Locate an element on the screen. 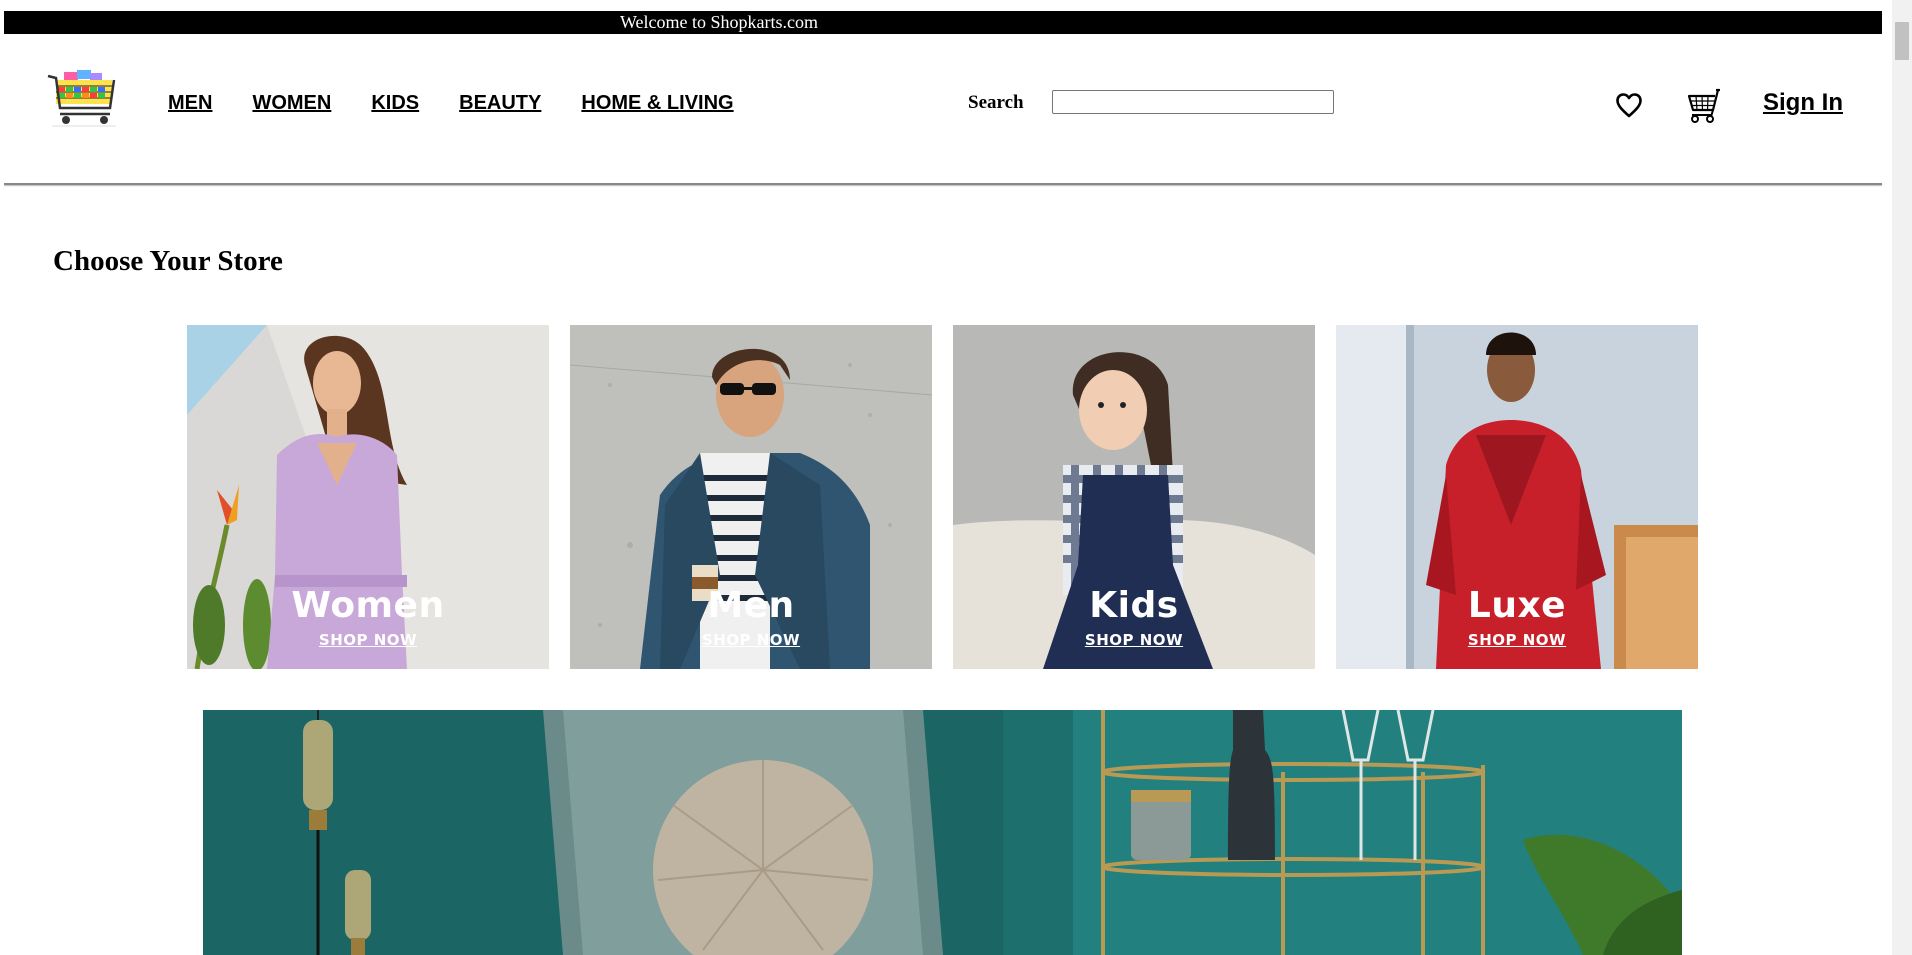 The image size is (1912, 955). header-divider is located at coordinates (943, 184).